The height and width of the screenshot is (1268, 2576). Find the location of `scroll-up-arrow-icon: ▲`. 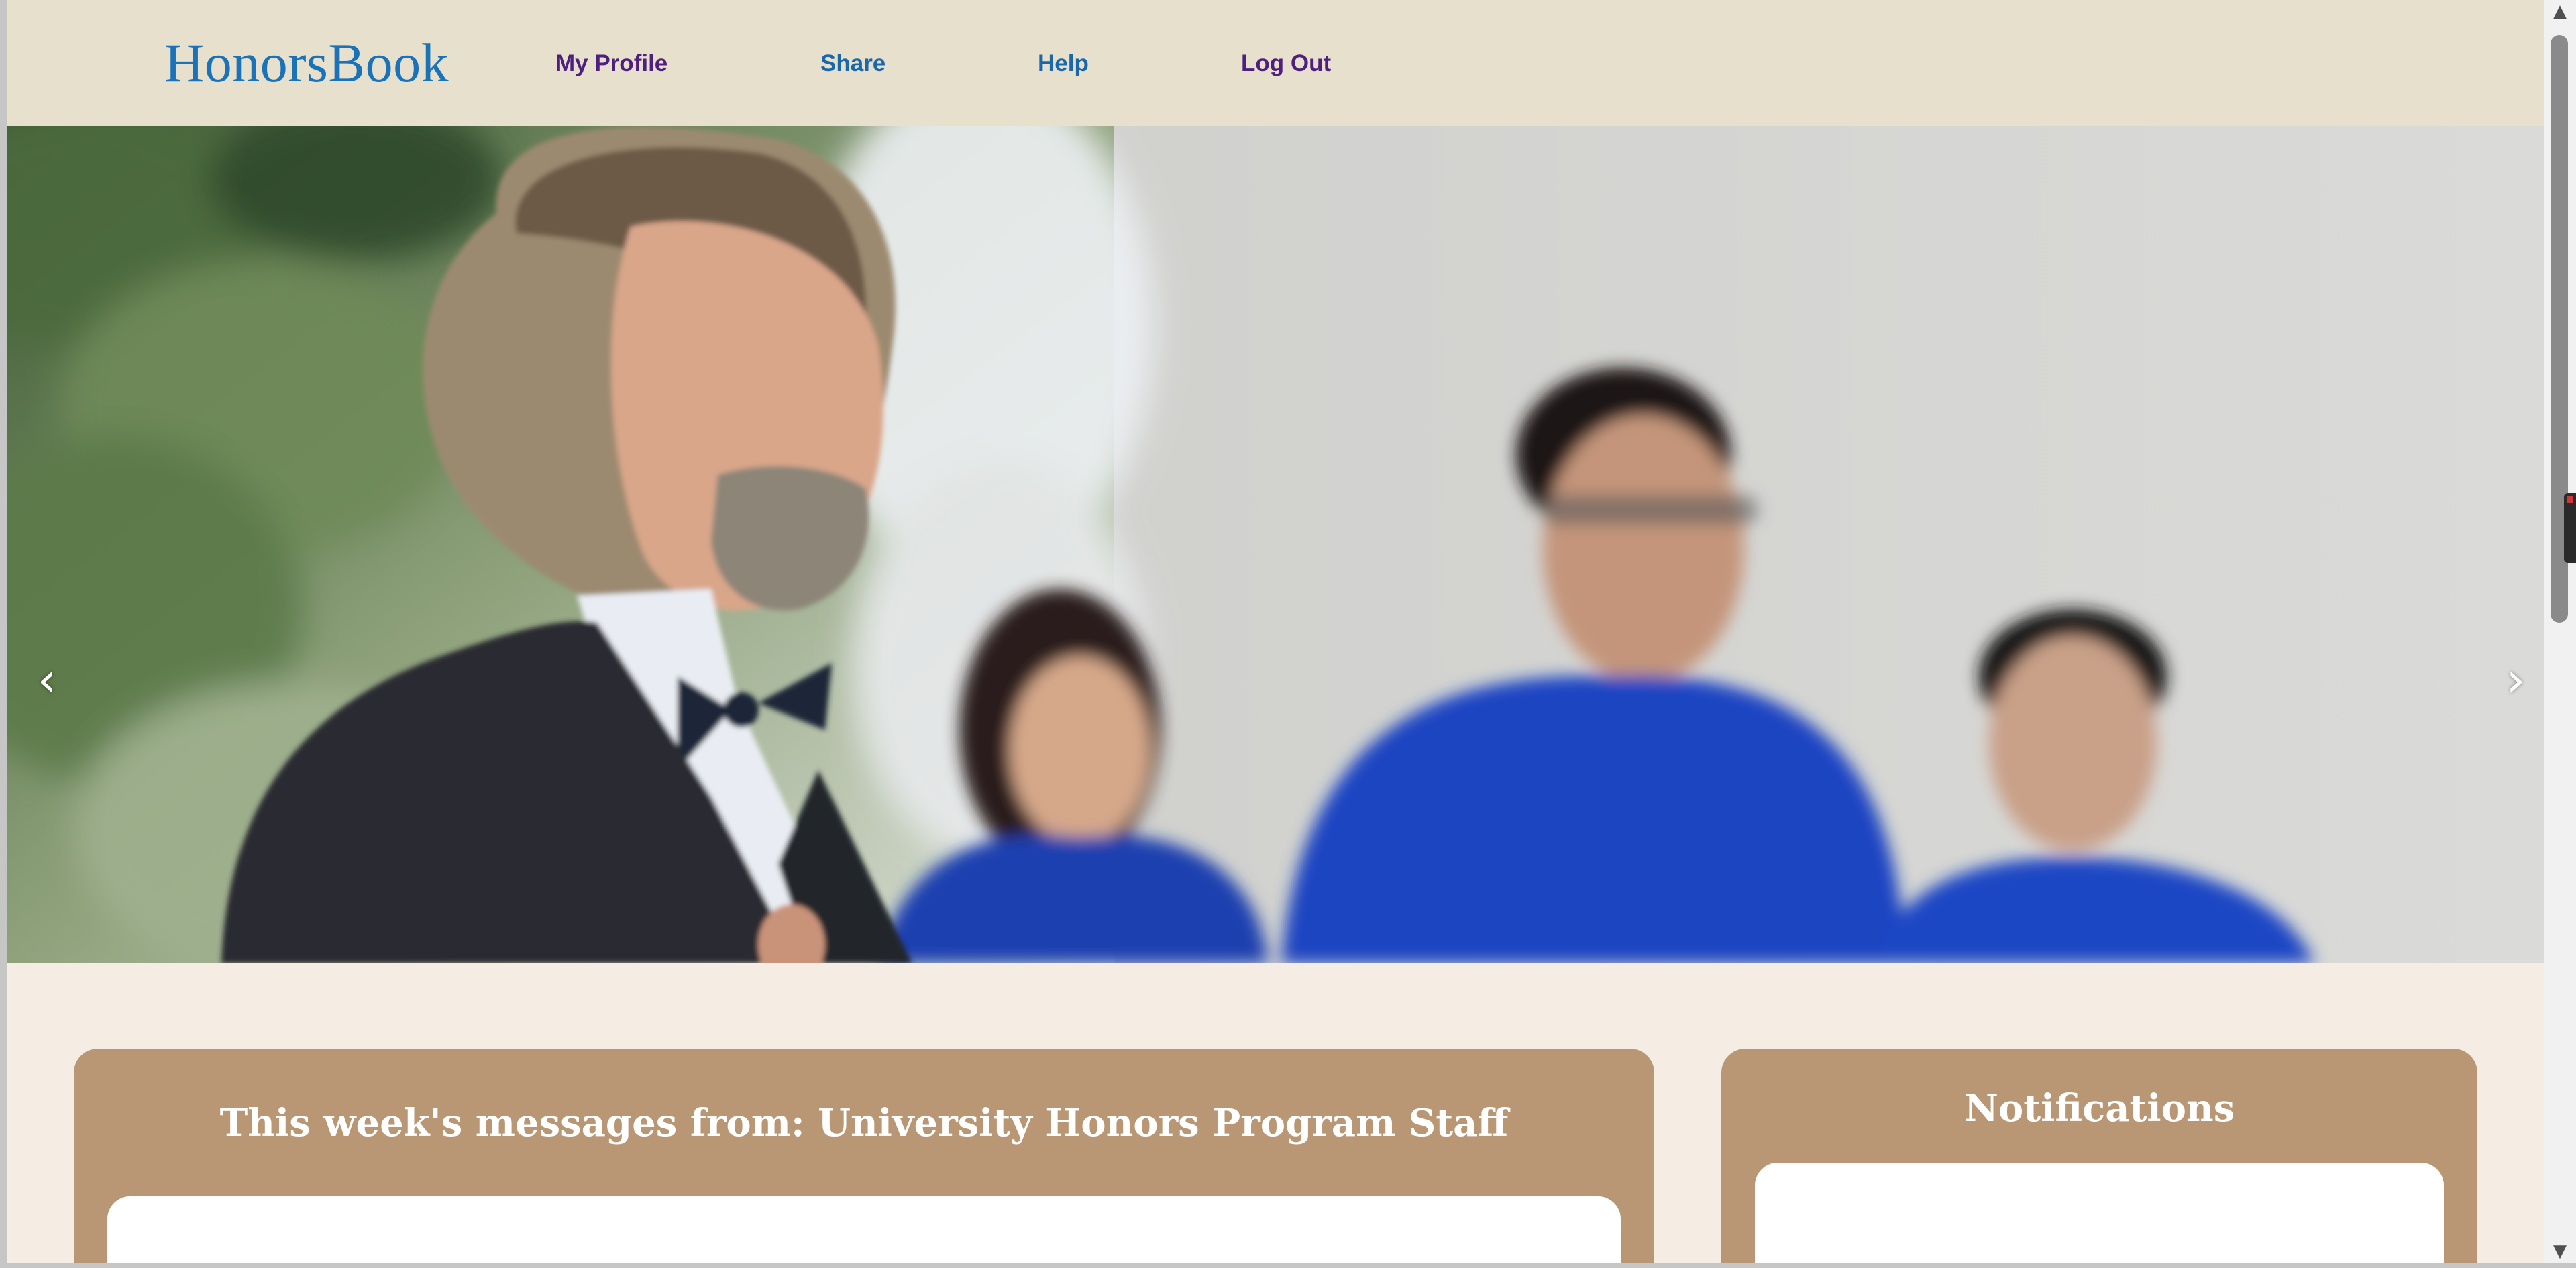

scroll-up-arrow-icon: ▲ is located at coordinates (2560, 11).